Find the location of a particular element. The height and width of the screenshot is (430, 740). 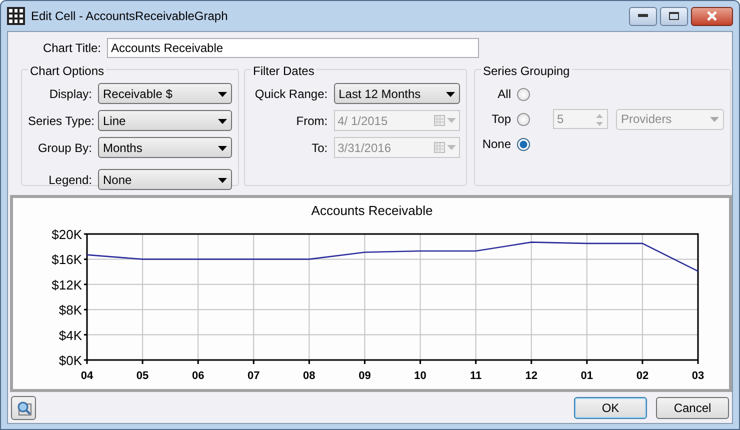

dropdown: None is located at coordinates (165, 179).